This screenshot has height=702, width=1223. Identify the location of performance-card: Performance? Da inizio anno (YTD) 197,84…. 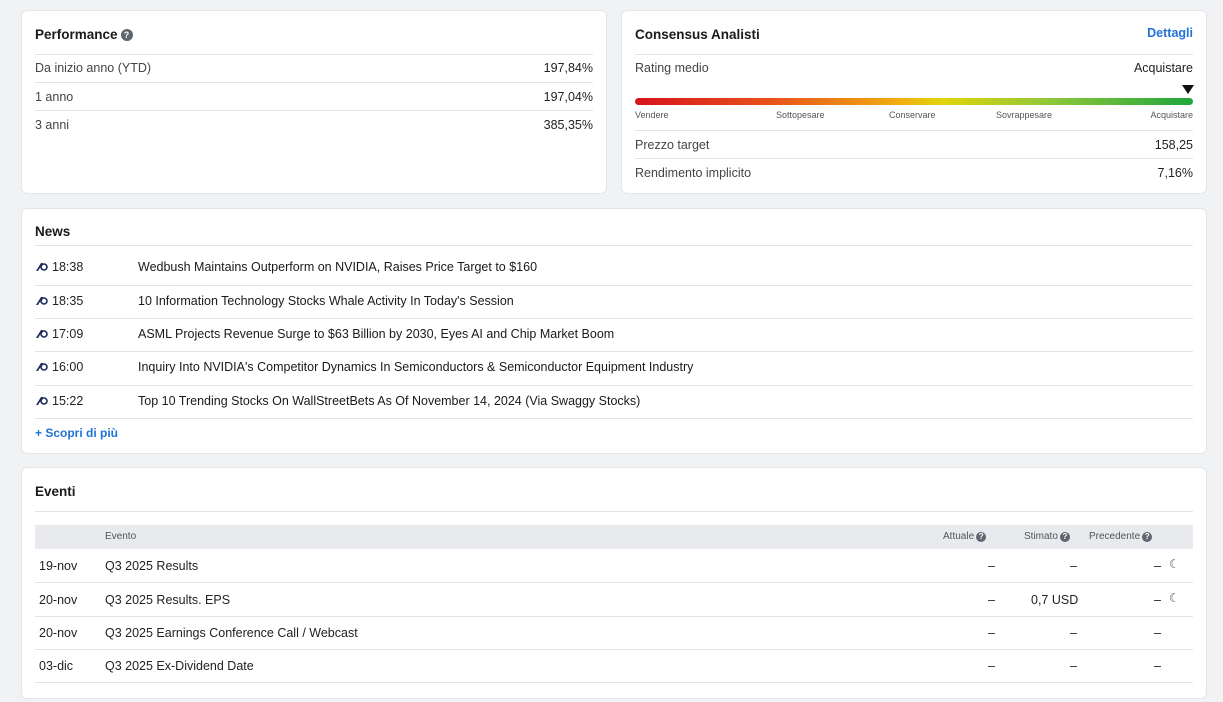
(314, 102).